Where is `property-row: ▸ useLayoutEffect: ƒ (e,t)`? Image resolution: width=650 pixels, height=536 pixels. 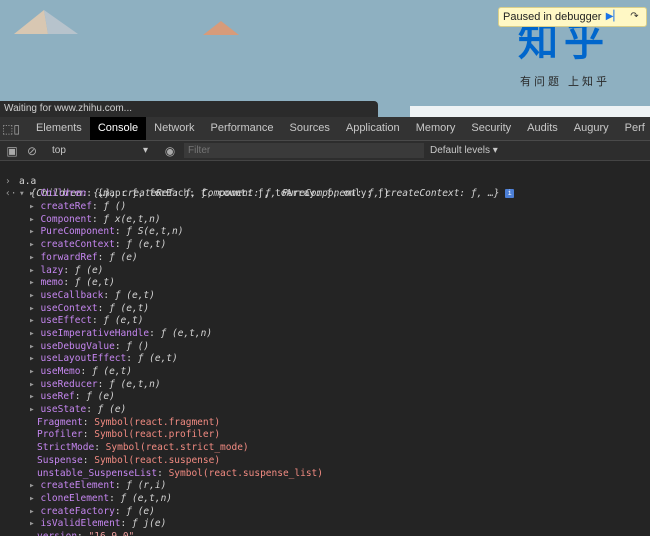 property-row: ▸ useLayoutEffect: ƒ (e,t) is located at coordinates (325, 359).